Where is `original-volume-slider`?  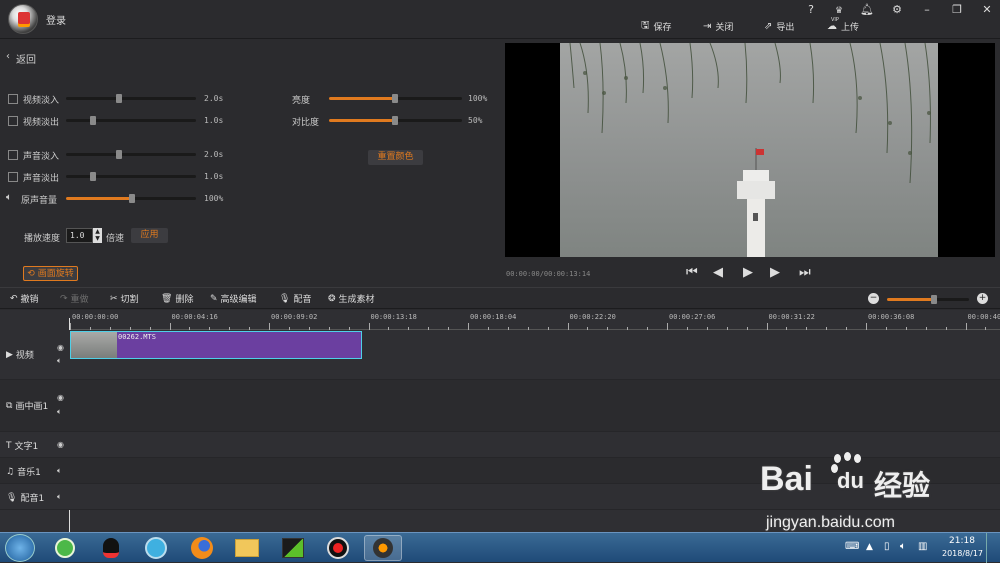 original-volume-slider is located at coordinates (131, 198).